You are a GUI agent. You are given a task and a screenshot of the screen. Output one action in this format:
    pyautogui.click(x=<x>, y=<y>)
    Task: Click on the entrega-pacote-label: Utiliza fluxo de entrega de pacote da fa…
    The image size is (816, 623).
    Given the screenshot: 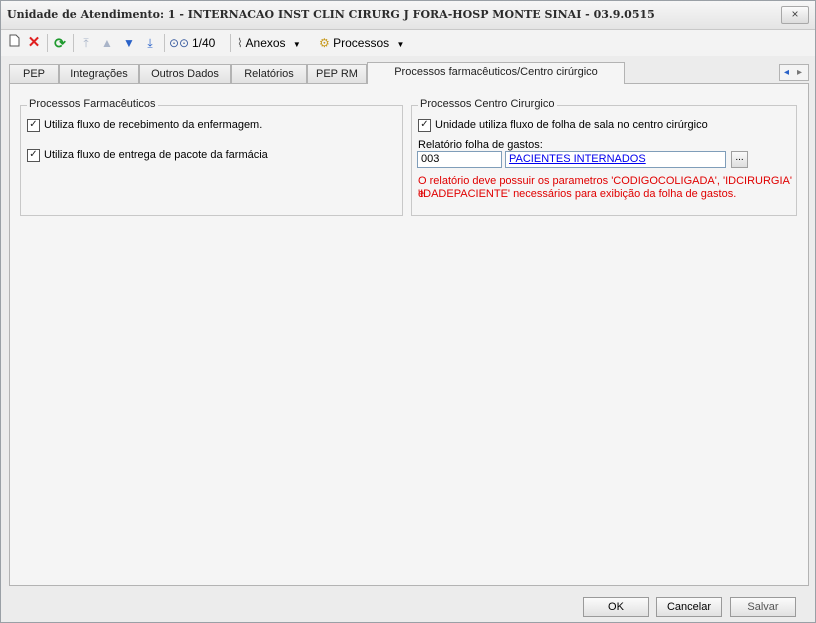 What is the action you would take?
    pyautogui.click(x=156, y=155)
    